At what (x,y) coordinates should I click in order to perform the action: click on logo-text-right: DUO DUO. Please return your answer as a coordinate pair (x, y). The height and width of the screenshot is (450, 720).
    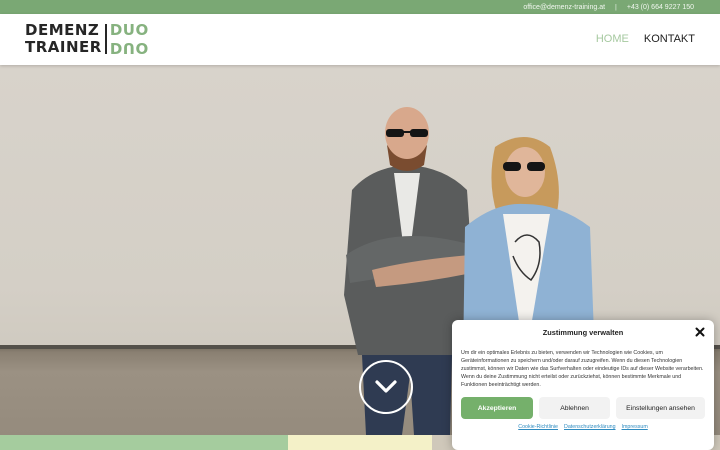
    Looking at the image, I should click on (129, 39).